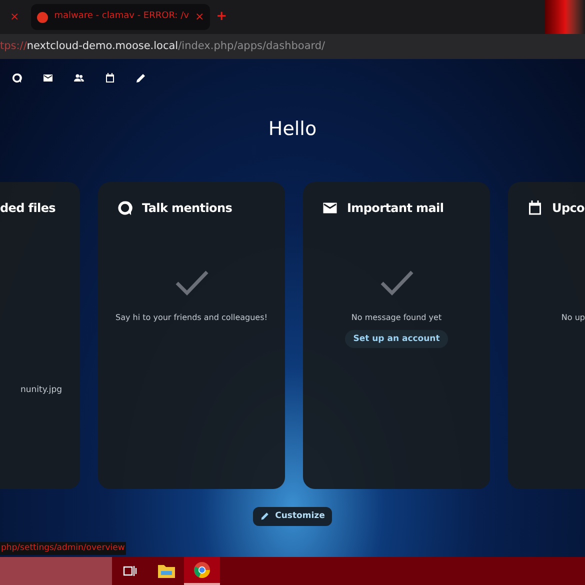  I want to click on browser-tab: ×, so click(15, 17).